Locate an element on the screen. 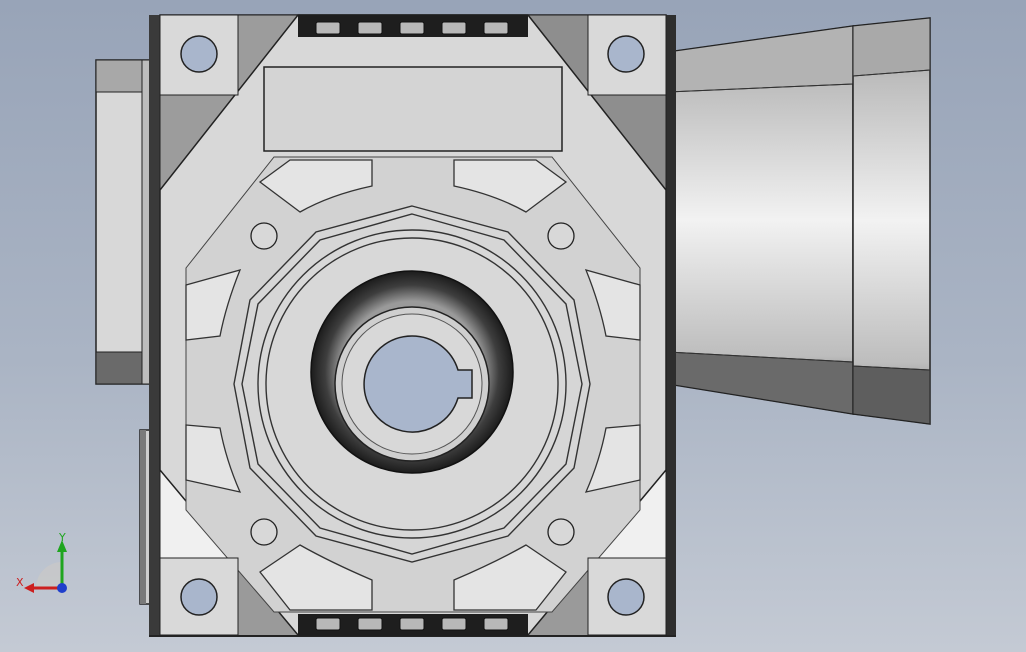 Image resolution: width=1026 pixels, height=652 pixels. motor-flange is located at coordinates (891, 221).